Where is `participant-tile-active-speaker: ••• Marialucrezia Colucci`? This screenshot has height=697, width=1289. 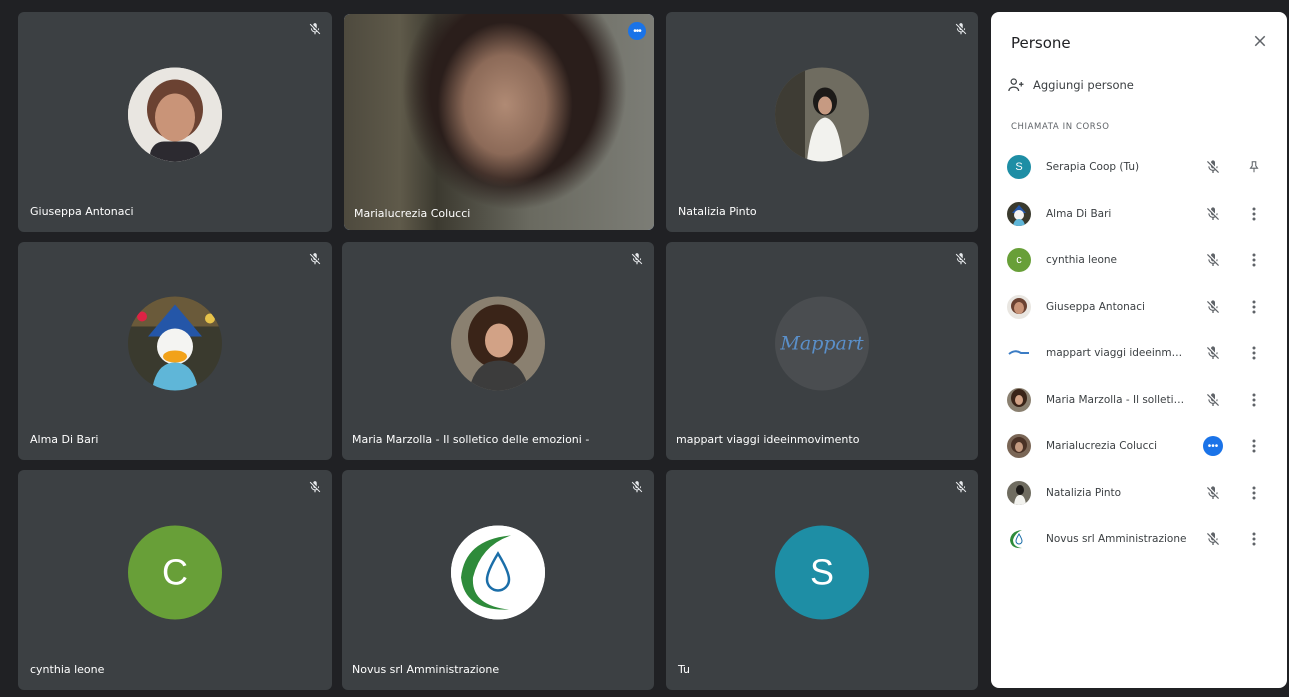 participant-tile-active-speaker: ••• Marialucrezia Colucci is located at coordinates (499, 122).